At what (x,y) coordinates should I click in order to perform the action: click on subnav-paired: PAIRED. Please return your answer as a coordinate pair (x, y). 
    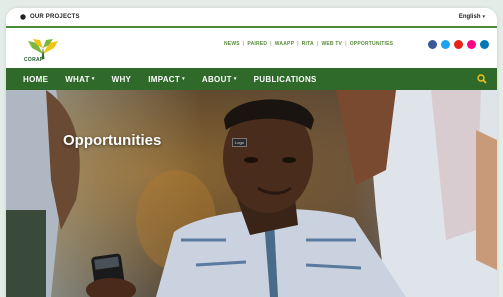
    Looking at the image, I should click on (257, 44).